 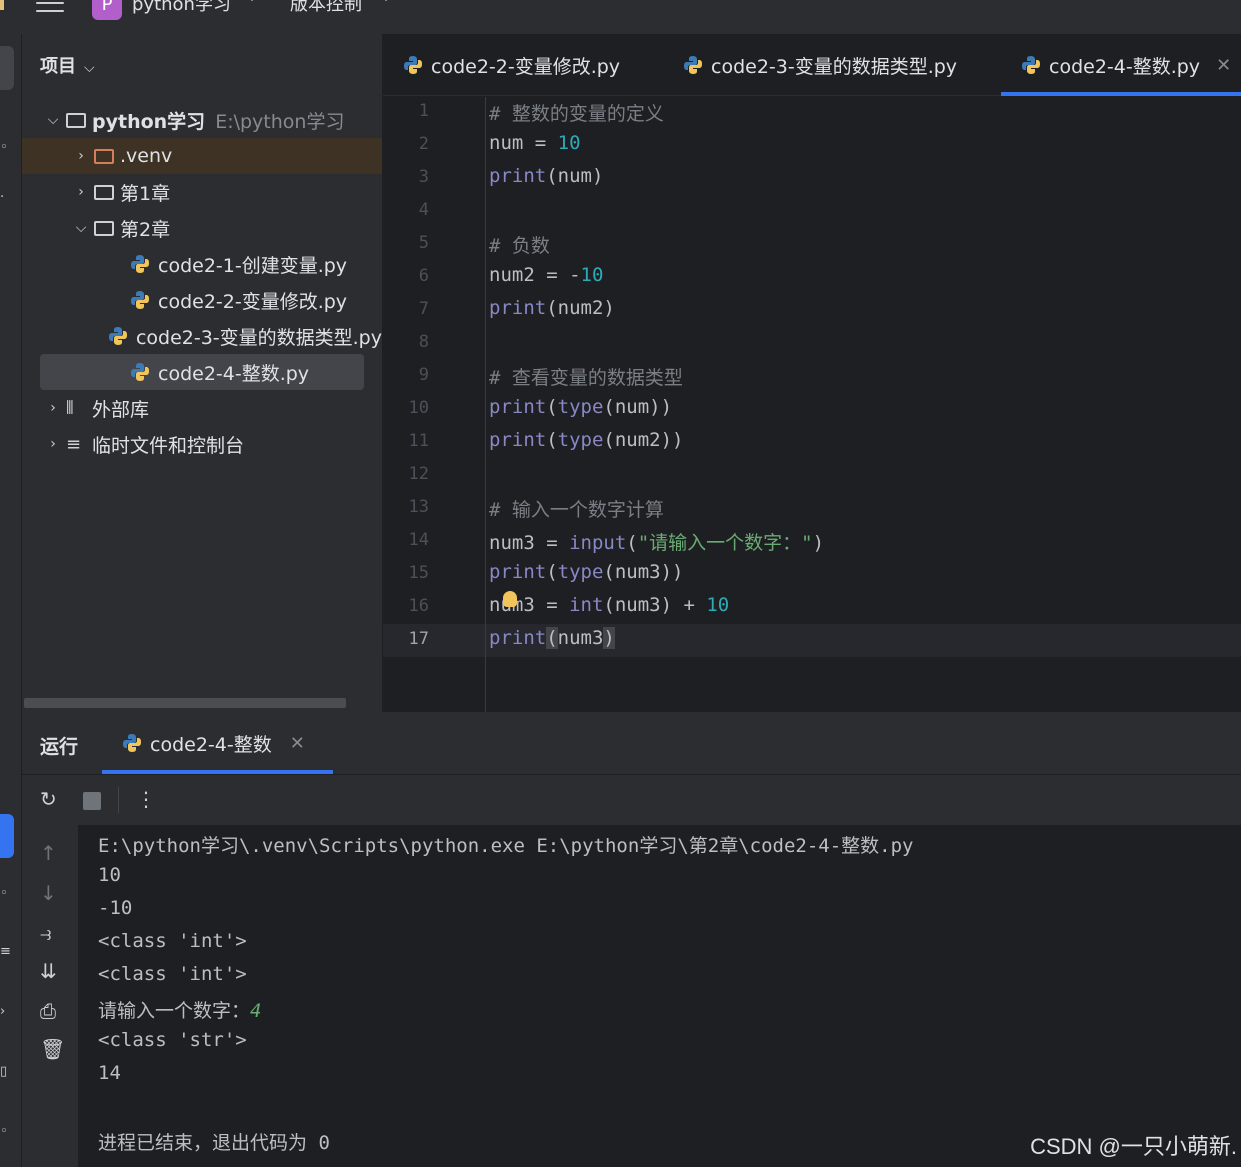 What do you see at coordinates (50, 8) in the screenshot?
I see `hamburger-icon` at bounding box center [50, 8].